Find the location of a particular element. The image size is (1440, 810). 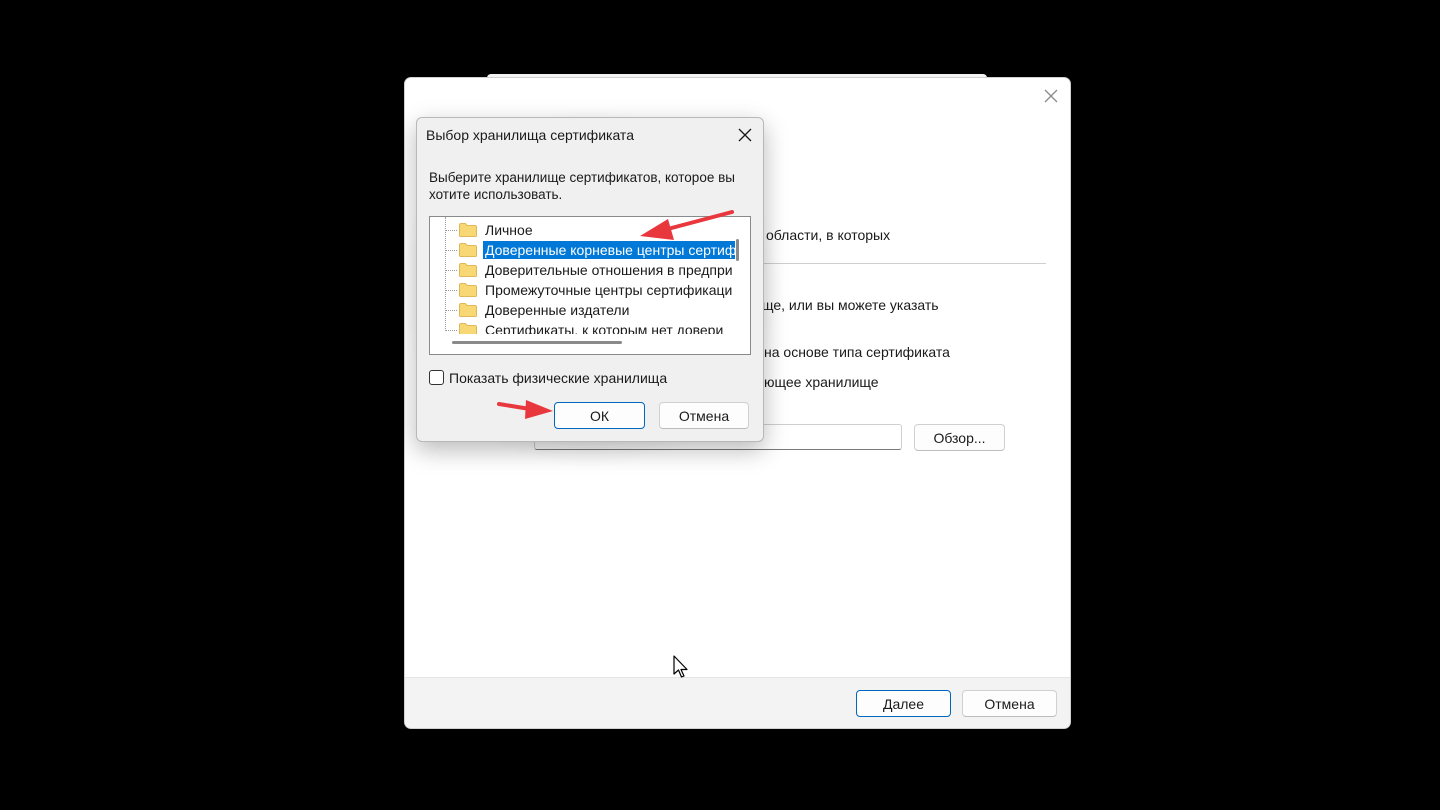

show-physical-stores-checkbox is located at coordinates (436, 377).